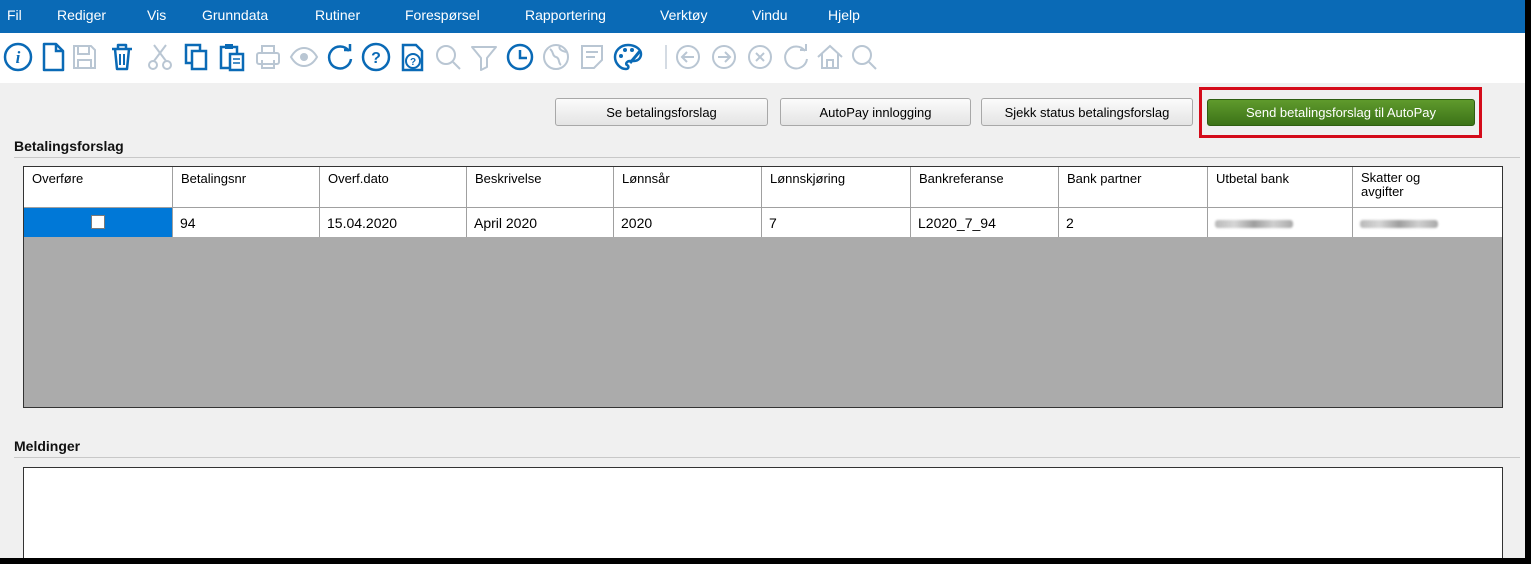 This screenshot has height=564, width=1531. Describe the element at coordinates (1087, 112) in the screenshot. I see `check-status-button: Sjekk status betalingsforslag` at that location.